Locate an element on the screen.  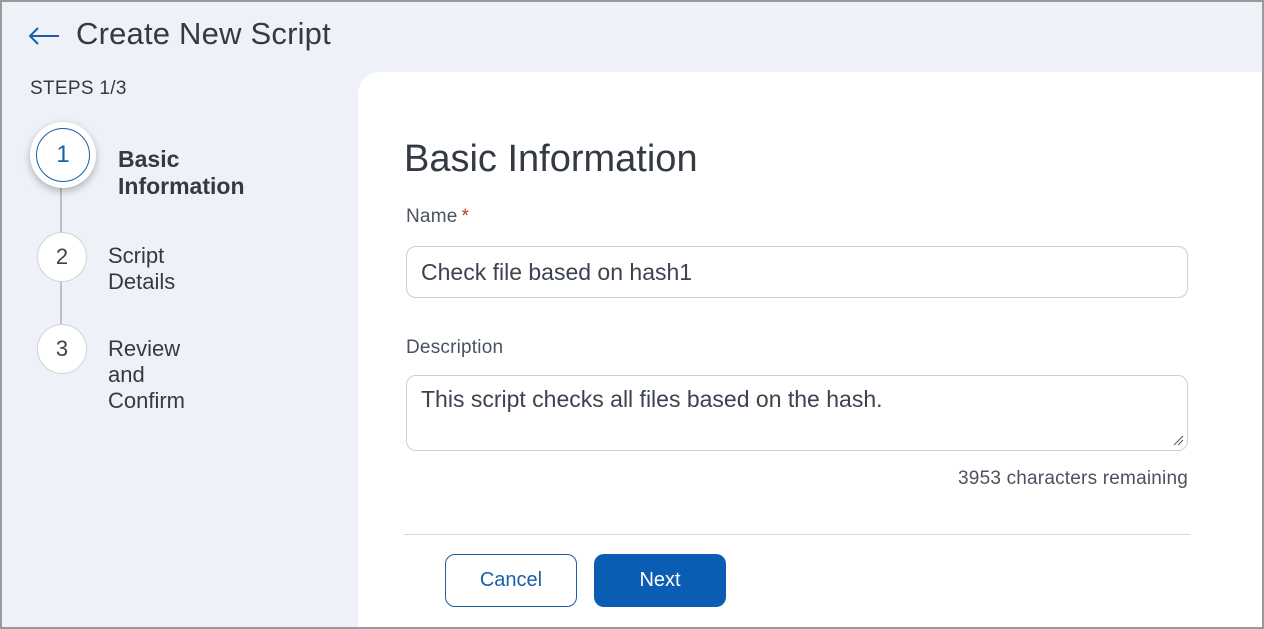
arrow-left-icon is located at coordinates (43, 36).